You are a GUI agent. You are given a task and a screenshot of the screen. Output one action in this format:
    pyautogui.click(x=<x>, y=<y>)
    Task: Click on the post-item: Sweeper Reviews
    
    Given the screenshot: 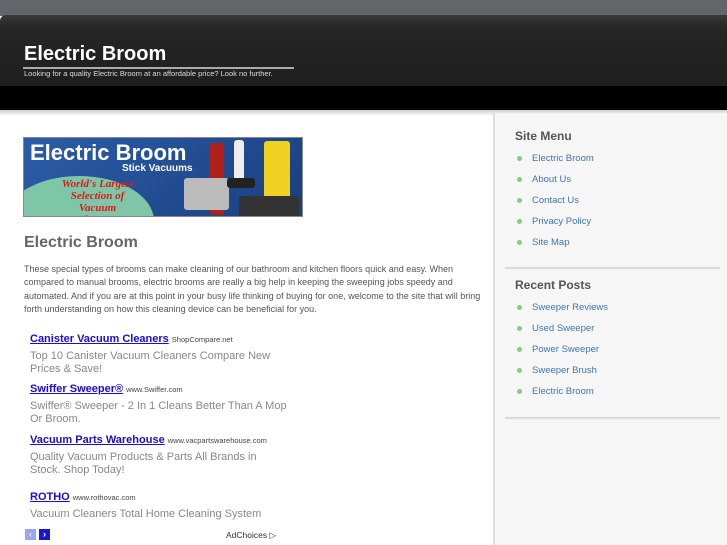 What is the action you would take?
    pyautogui.click(x=562, y=307)
    